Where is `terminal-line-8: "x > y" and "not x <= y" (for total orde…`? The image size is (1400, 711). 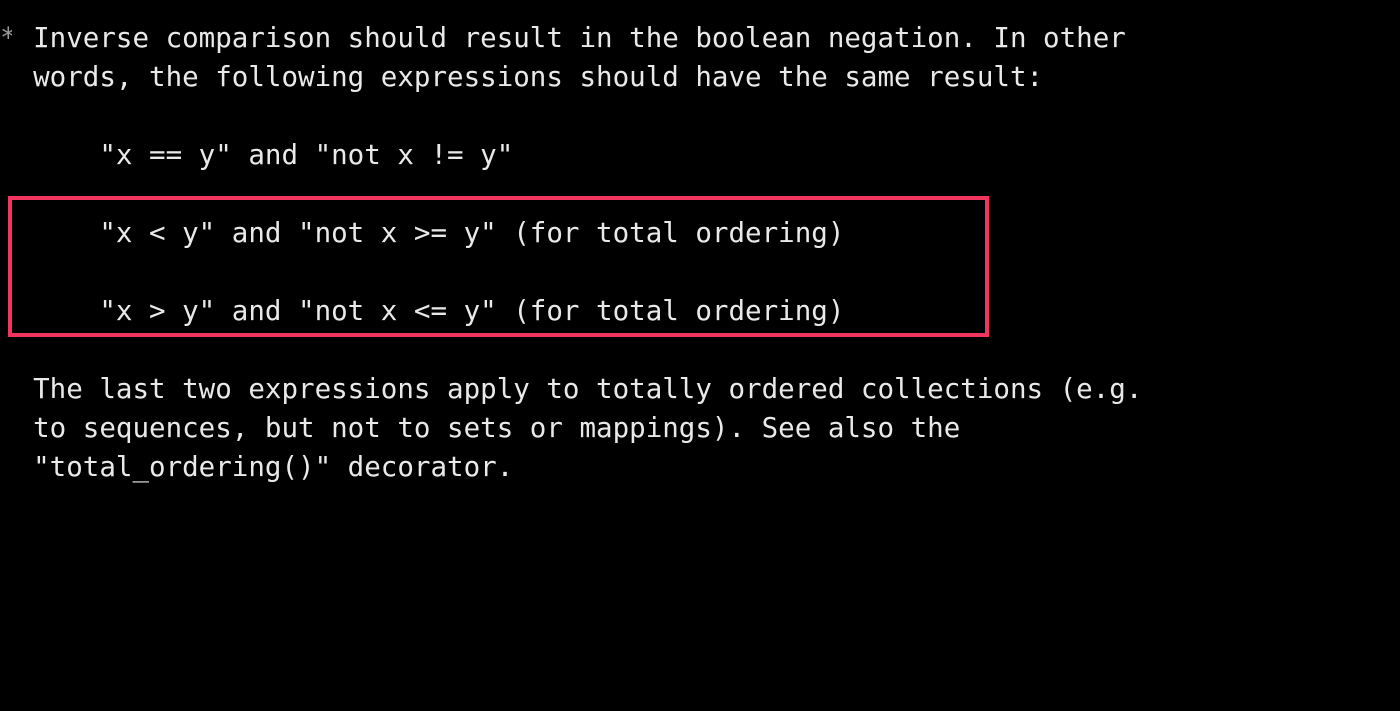
terminal-line-8: "x > y" and "not x <= y" (for total orde… is located at coordinates (422, 311).